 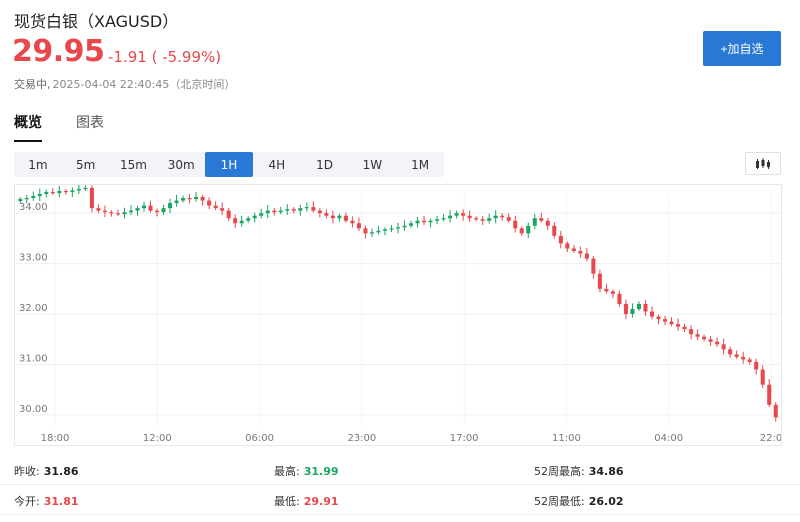 I want to click on chart-type-button, so click(x=763, y=163).